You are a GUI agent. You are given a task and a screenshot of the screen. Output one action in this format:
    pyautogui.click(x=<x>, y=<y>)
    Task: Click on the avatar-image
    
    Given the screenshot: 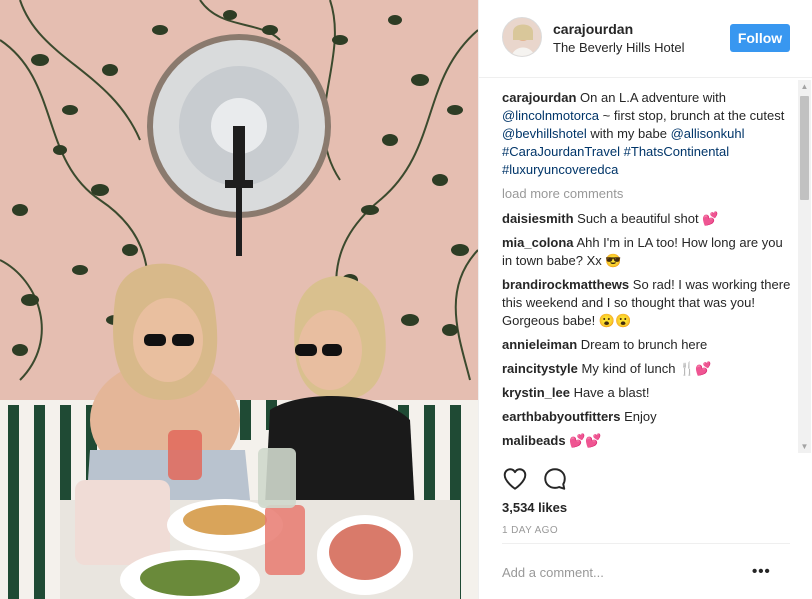 What is the action you would take?
    pyautogui.click(x=522, y=37)
    